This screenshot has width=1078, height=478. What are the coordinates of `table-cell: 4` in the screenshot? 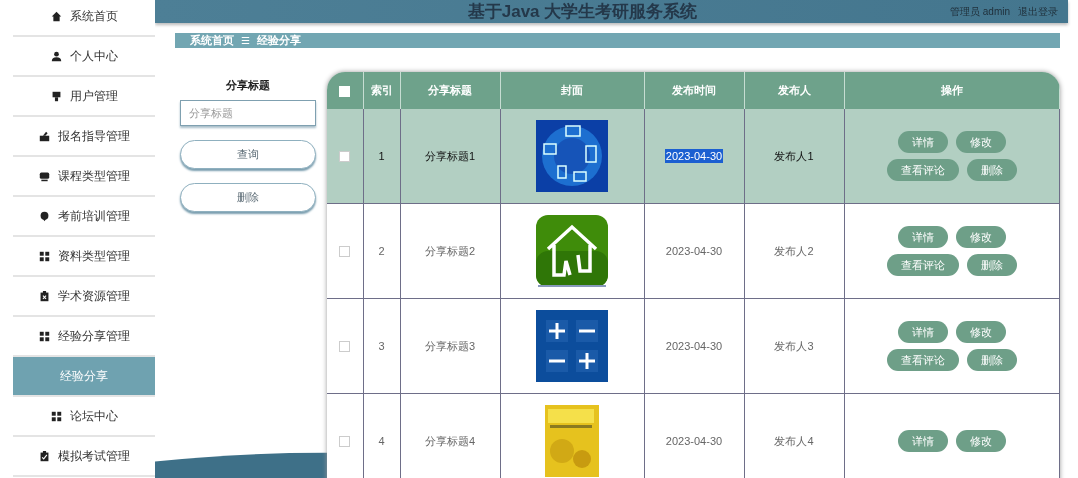 It's located at (381, 441).